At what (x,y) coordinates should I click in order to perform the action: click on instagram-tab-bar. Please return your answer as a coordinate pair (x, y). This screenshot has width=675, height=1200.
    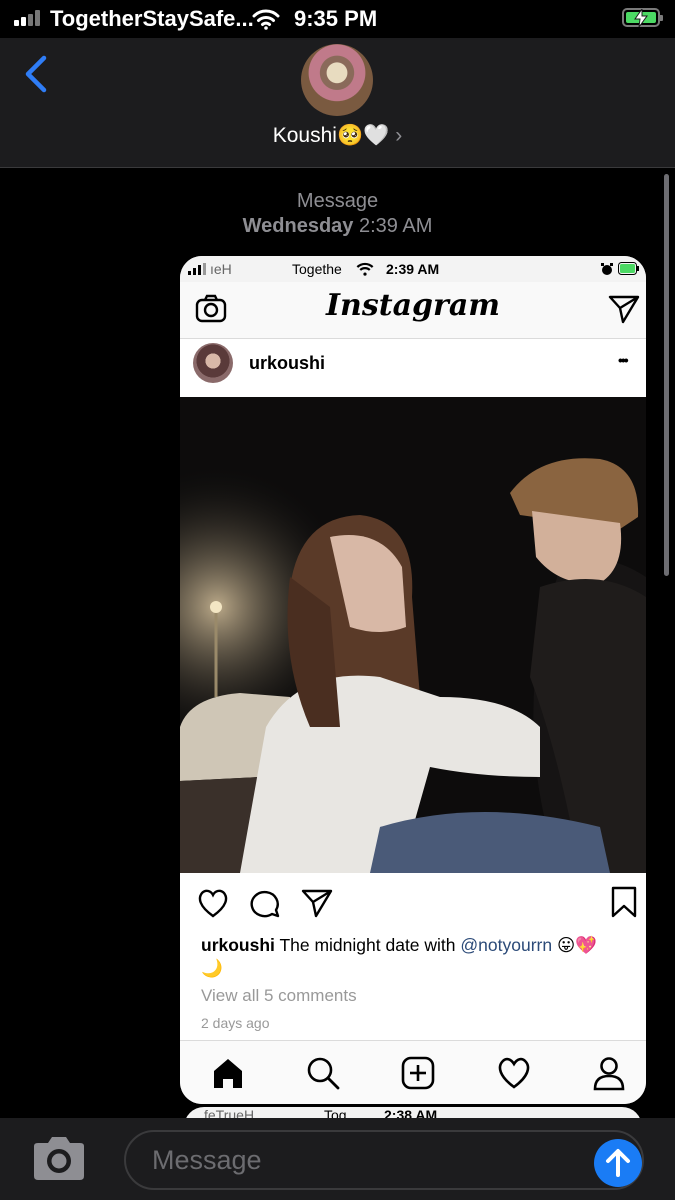
    Looking at the image, I should click on (413, 1072).